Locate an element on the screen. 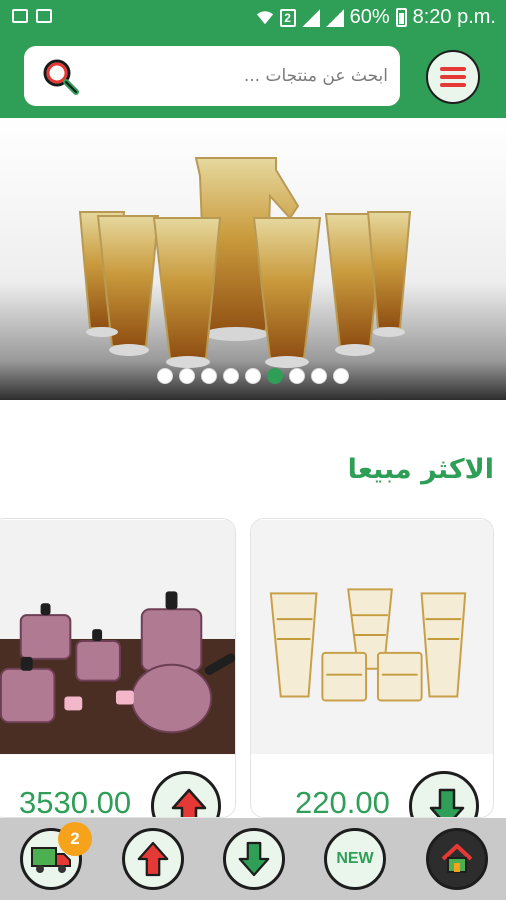 Image resolution: width=506 pixels, height=900 pixels. product-image-glass-set is located at coordinates (372, 637).